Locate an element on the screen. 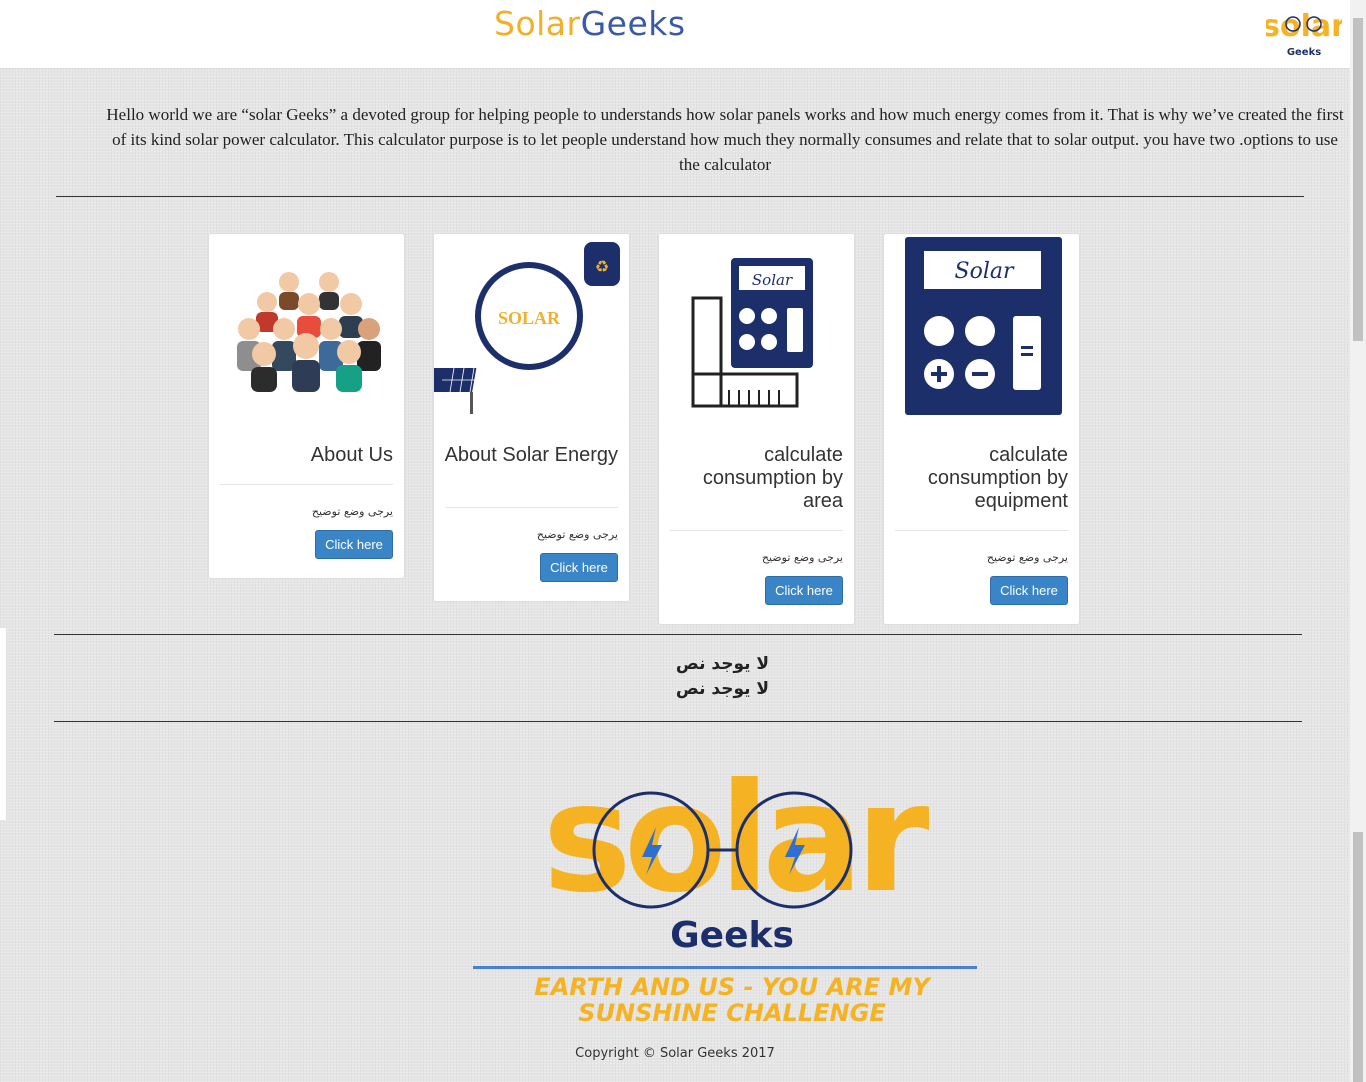  big-logo-tagline: EARTH AND US - YOU ARE MY is located at coordinates (733, 987).